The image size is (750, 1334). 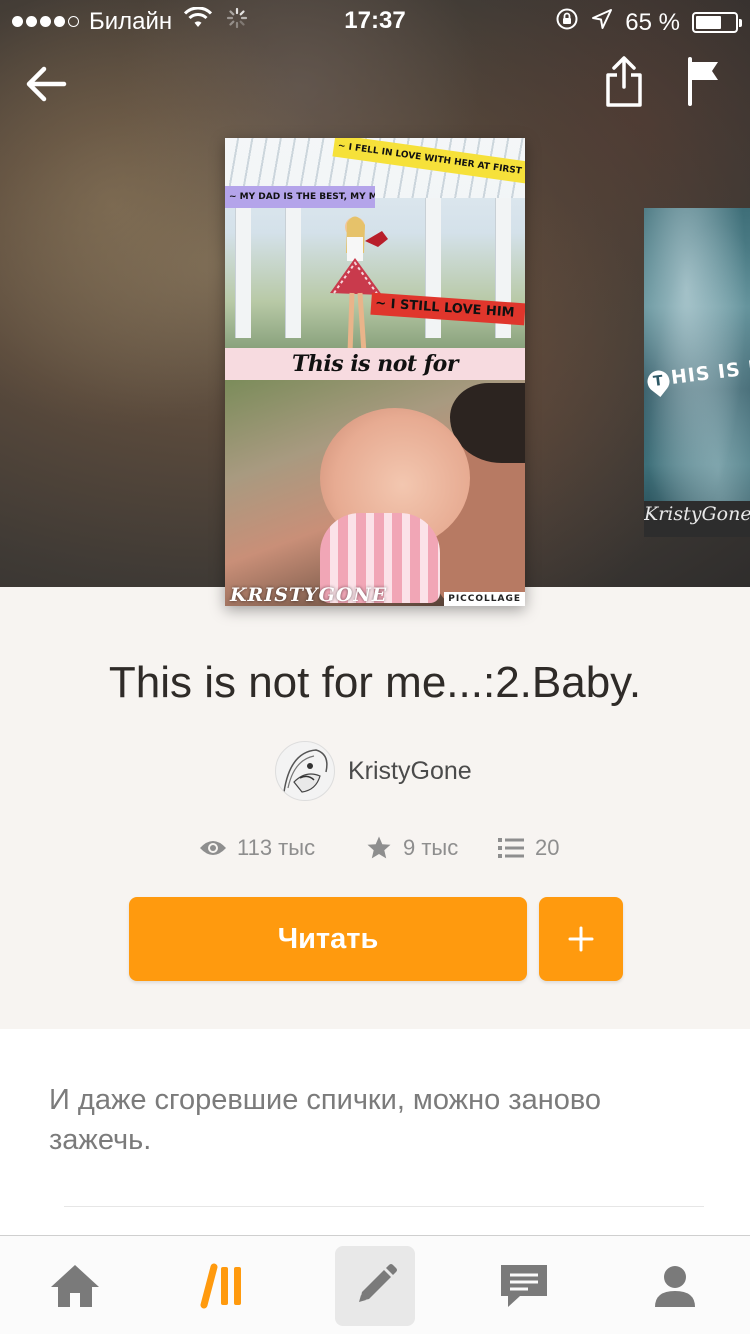 I want to click on pencil-icon, so click(x=378, y=1283).